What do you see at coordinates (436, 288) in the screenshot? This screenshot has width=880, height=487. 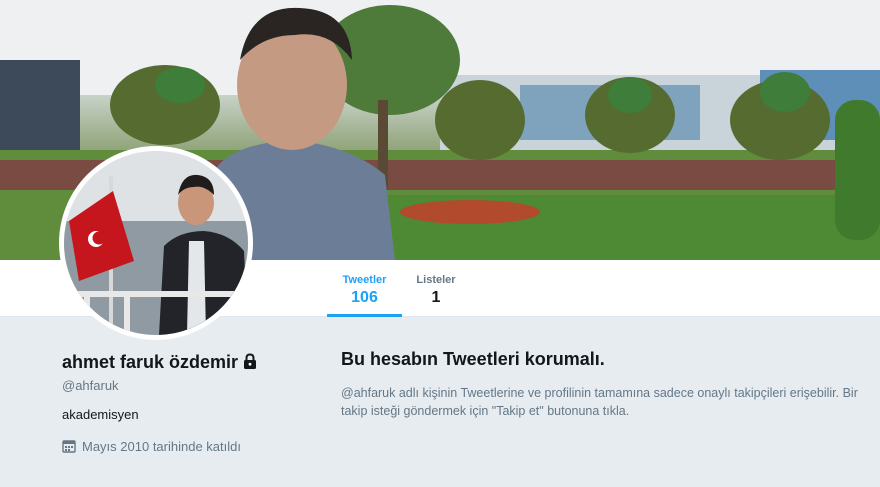 I see `tab-lists: Listeler 1` at bounding box center [436, 288].